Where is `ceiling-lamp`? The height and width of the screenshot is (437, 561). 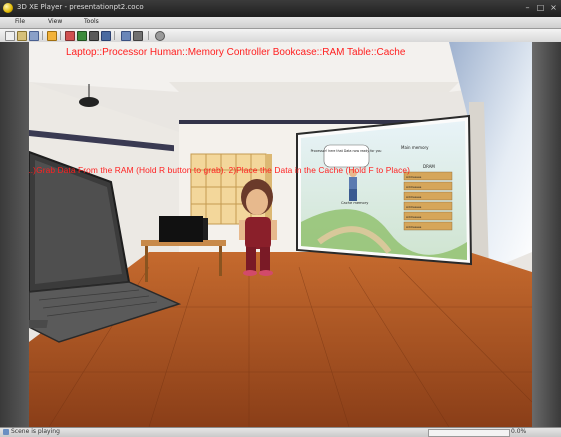
ceiling-lamp is located at coordinates (89, 102).